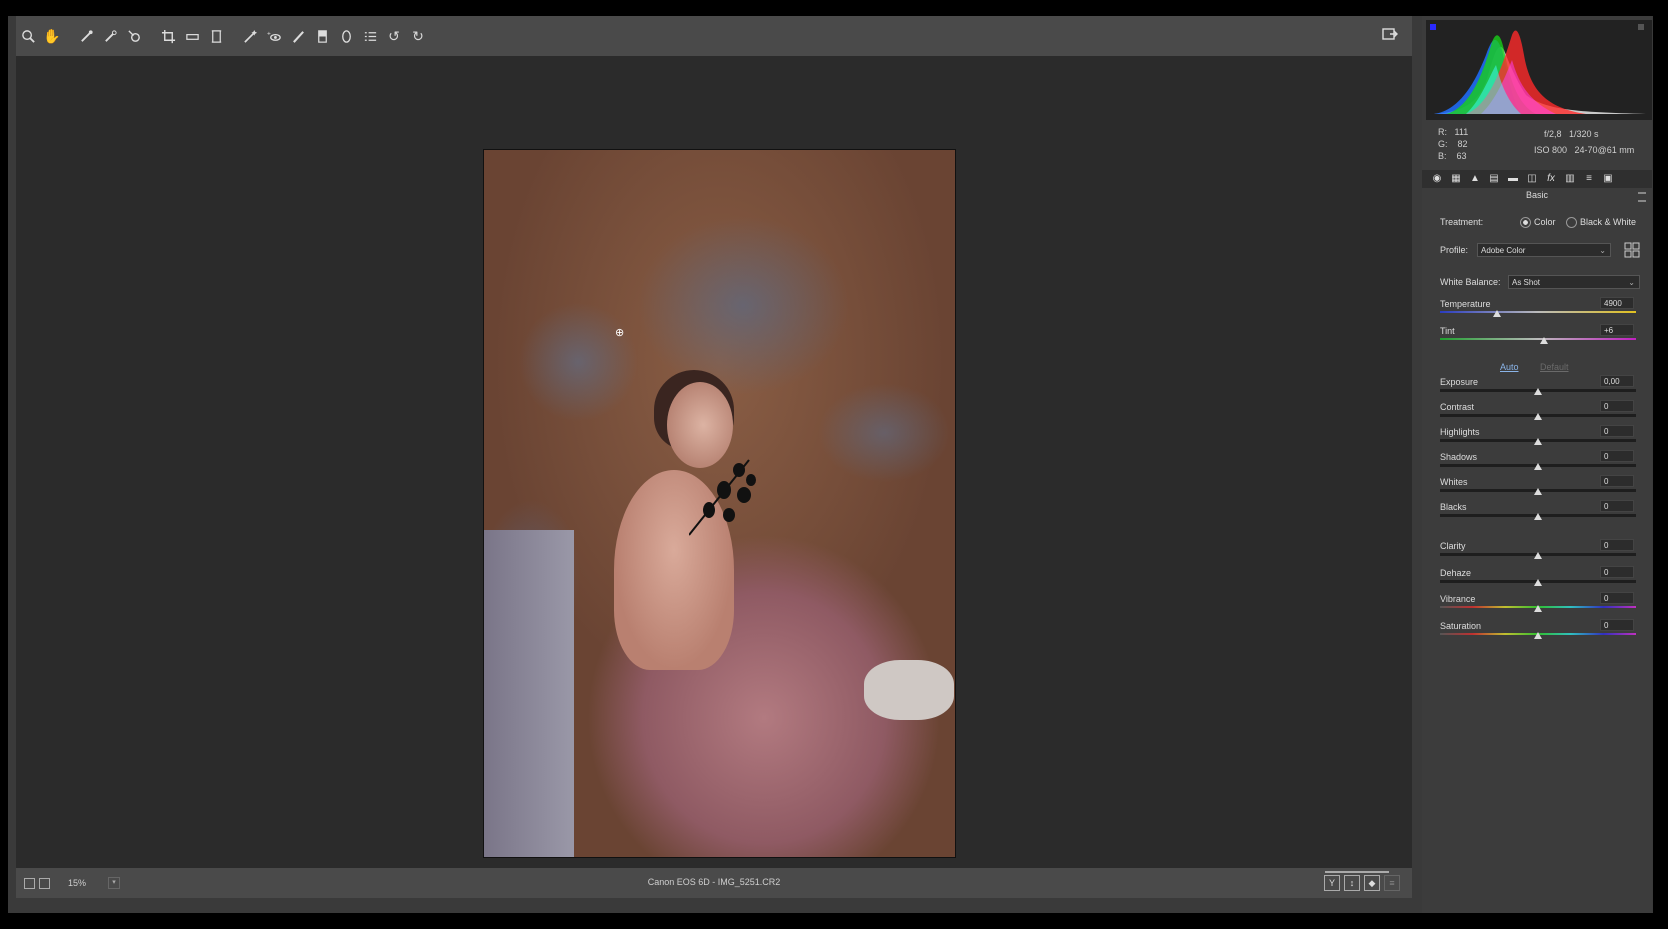 This screenshot has width=1668, height=929. I want to click on whites-label: Whites, so click(1454, 482).